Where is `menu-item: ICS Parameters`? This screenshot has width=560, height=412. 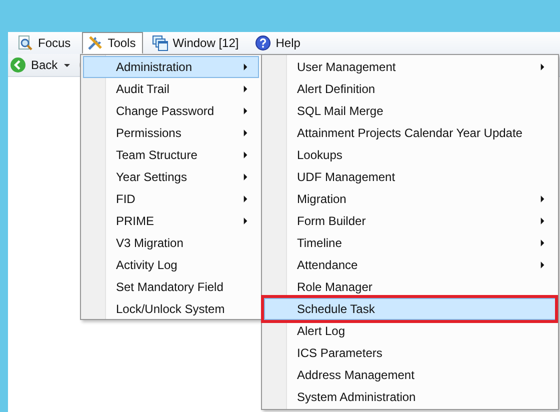
menu-item: ICS Parameters is located at coordinates (410, 353).